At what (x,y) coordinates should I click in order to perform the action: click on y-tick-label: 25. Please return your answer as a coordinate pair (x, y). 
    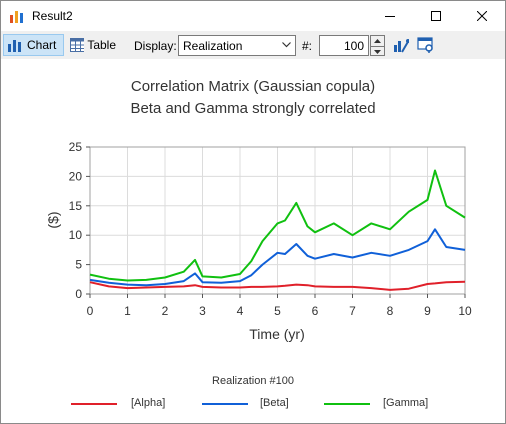
    Looking at the image, I should click on (76, 147).